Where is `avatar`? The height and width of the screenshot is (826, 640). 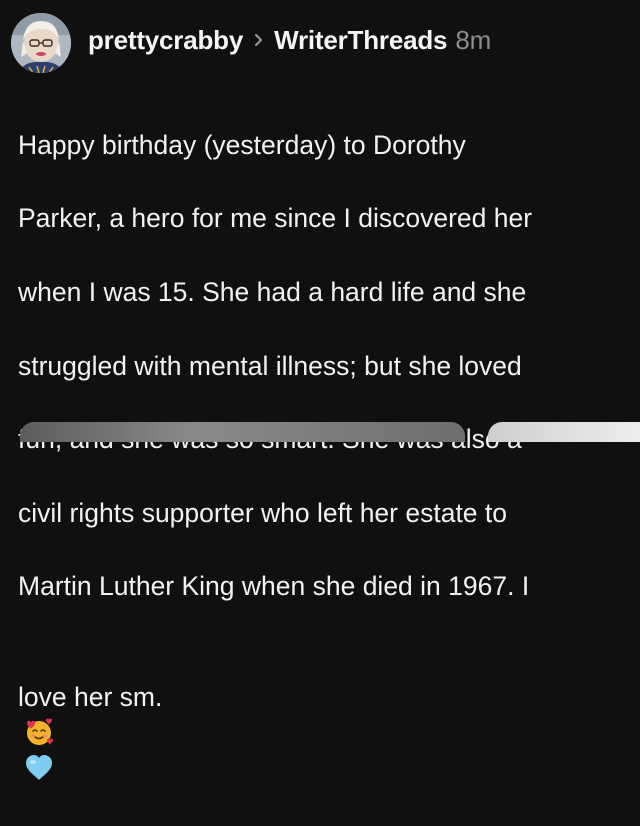 avatar is located at coordinates (41, 43).